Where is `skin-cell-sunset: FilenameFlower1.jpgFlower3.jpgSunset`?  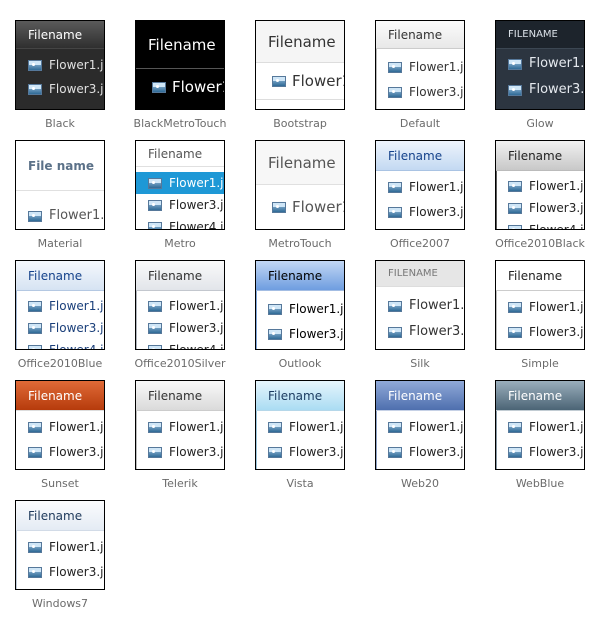
skin-cell-sunset: FilenameFlower1.jpgFlower3.jpgSunset is located at coordinates (60, 425).